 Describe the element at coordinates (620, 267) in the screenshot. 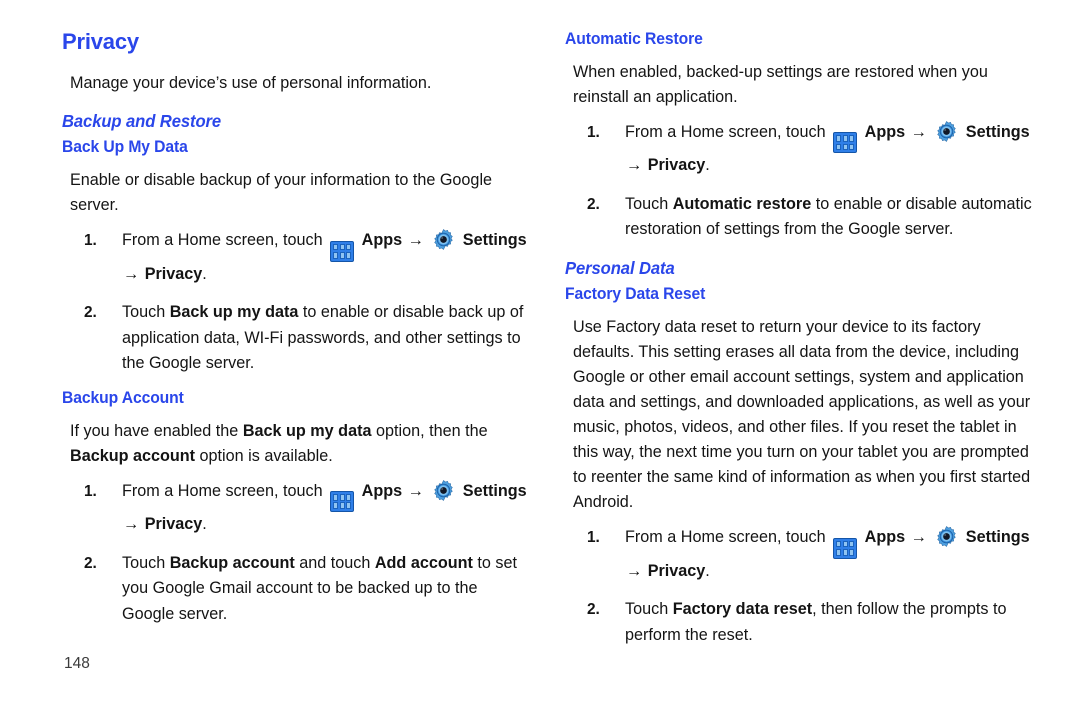

I see `section-heading-personal-data: Personal Data` at that location.